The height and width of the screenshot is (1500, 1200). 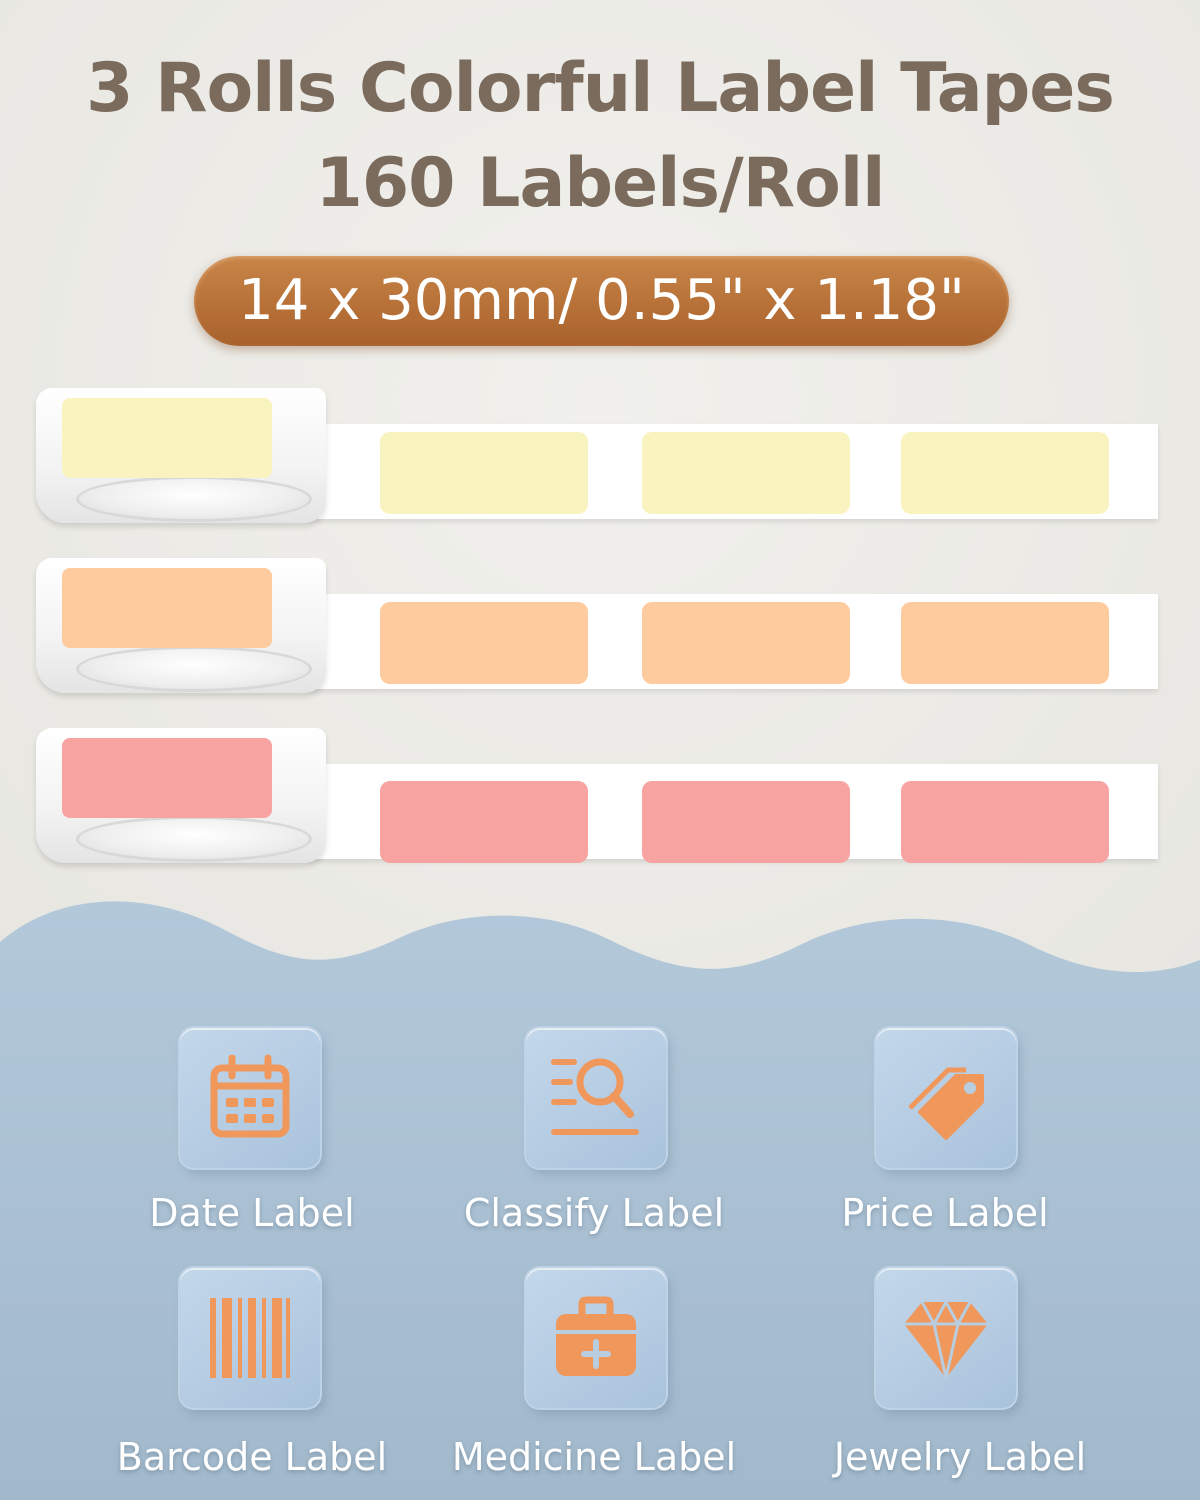 What do you see at coordinates (594, 1213) in the screenshot?
I see `classify-label-caption: Classify Label` at bounding box center [594, 1213].